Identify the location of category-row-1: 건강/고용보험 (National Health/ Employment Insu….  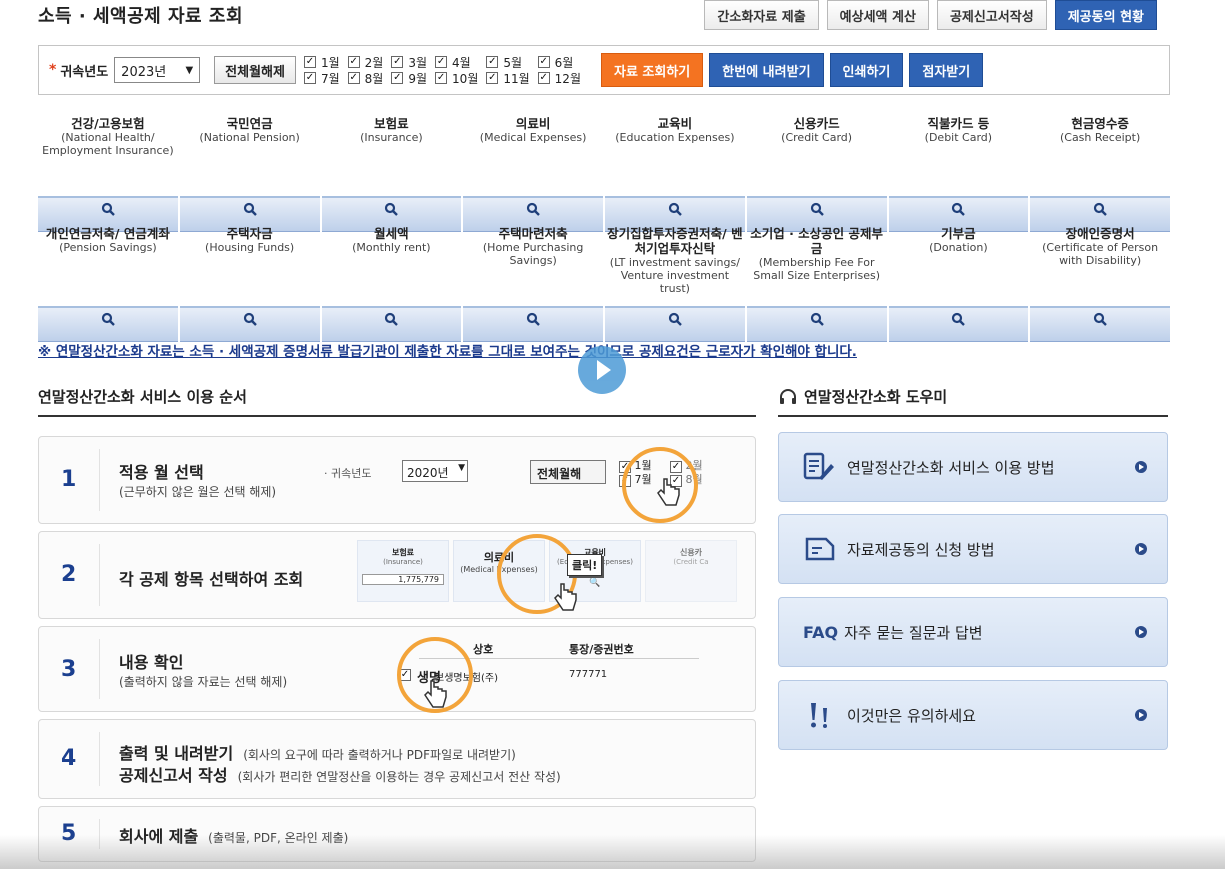
(604, 172).